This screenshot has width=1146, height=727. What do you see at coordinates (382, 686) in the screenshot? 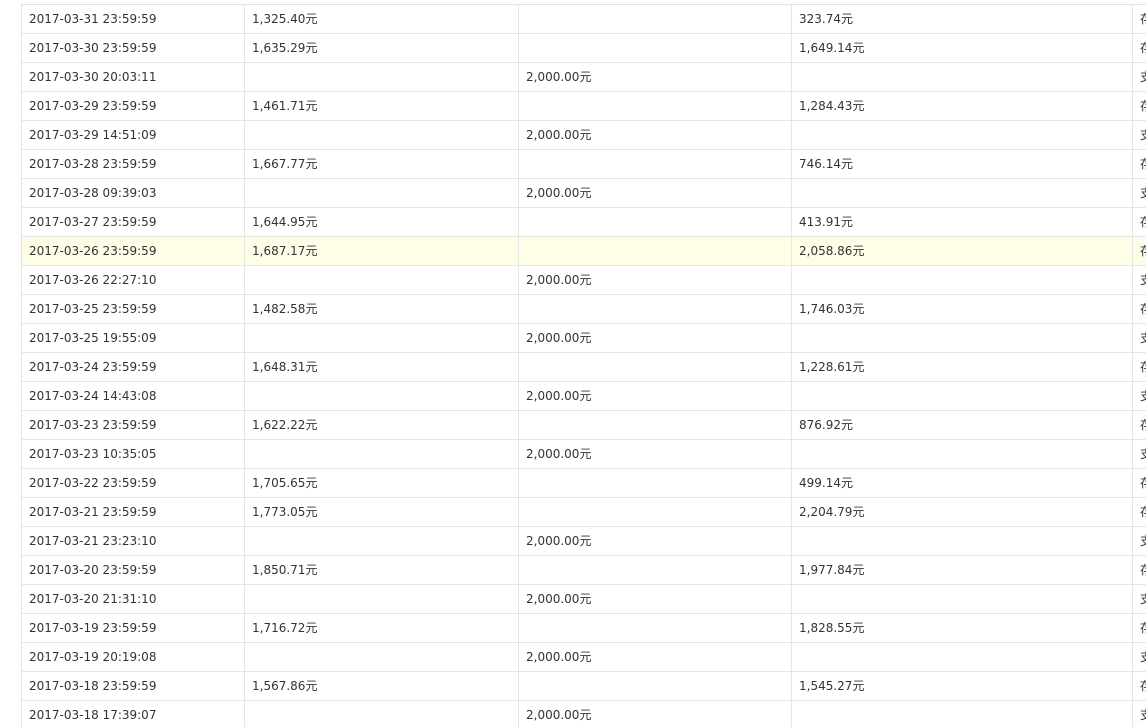
I see `income-cell: 1,567.86元` at bounding box center [382, 686].